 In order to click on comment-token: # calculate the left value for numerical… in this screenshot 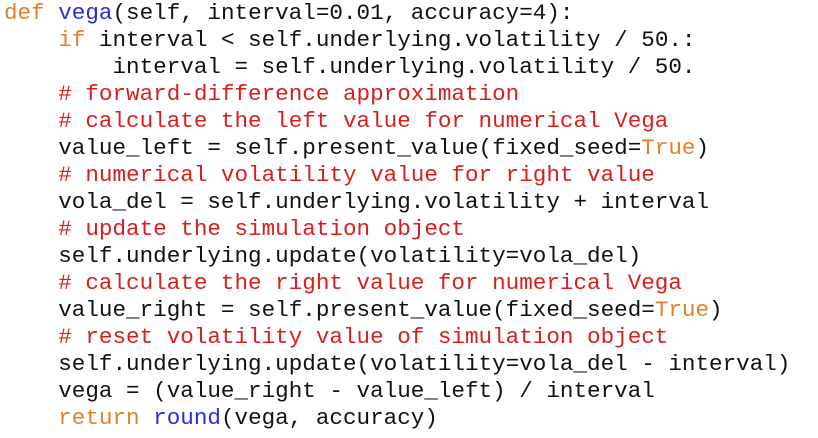, I will do `click(363, 121)`.